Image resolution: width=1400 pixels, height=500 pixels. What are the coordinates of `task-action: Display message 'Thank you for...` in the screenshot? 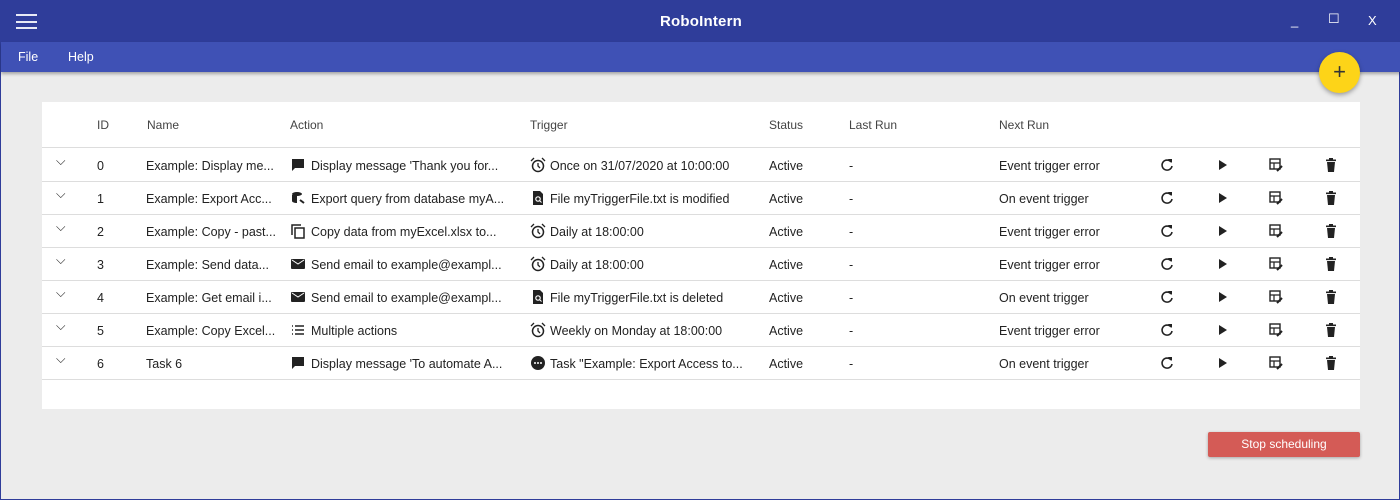 It's located at (405, 166).